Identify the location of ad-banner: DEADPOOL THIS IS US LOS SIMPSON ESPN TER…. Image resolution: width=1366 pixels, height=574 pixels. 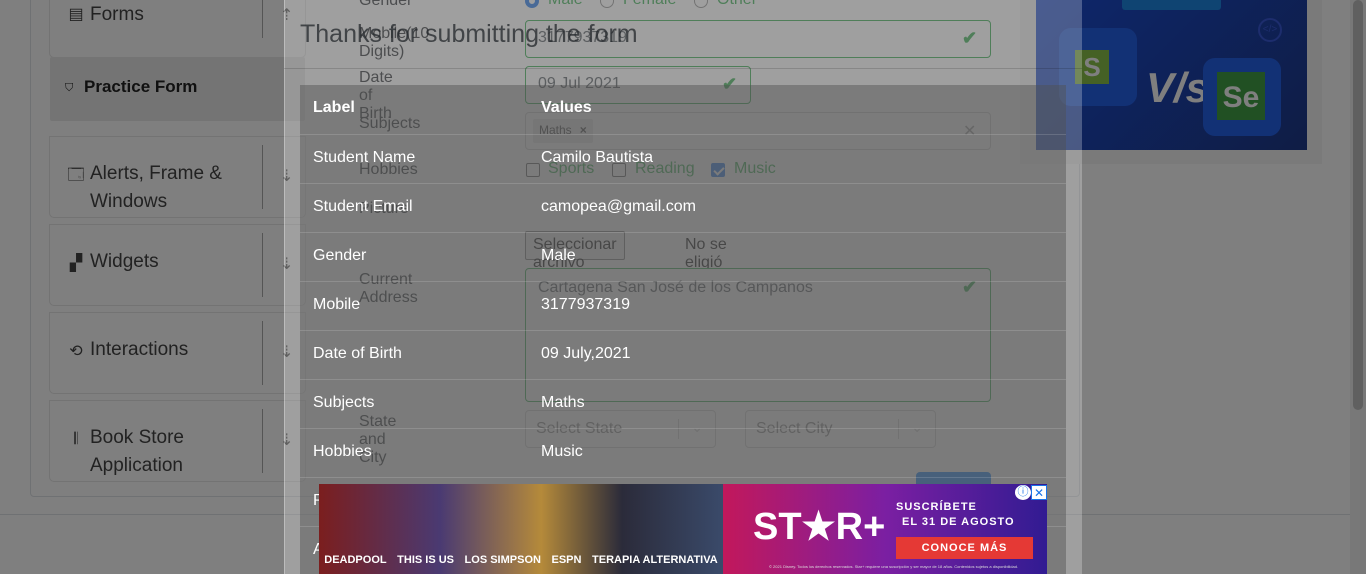
(683, 529).